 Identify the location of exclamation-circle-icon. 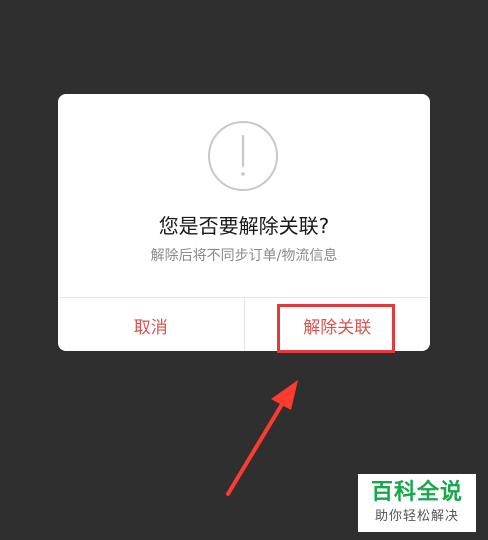
(243, 156).